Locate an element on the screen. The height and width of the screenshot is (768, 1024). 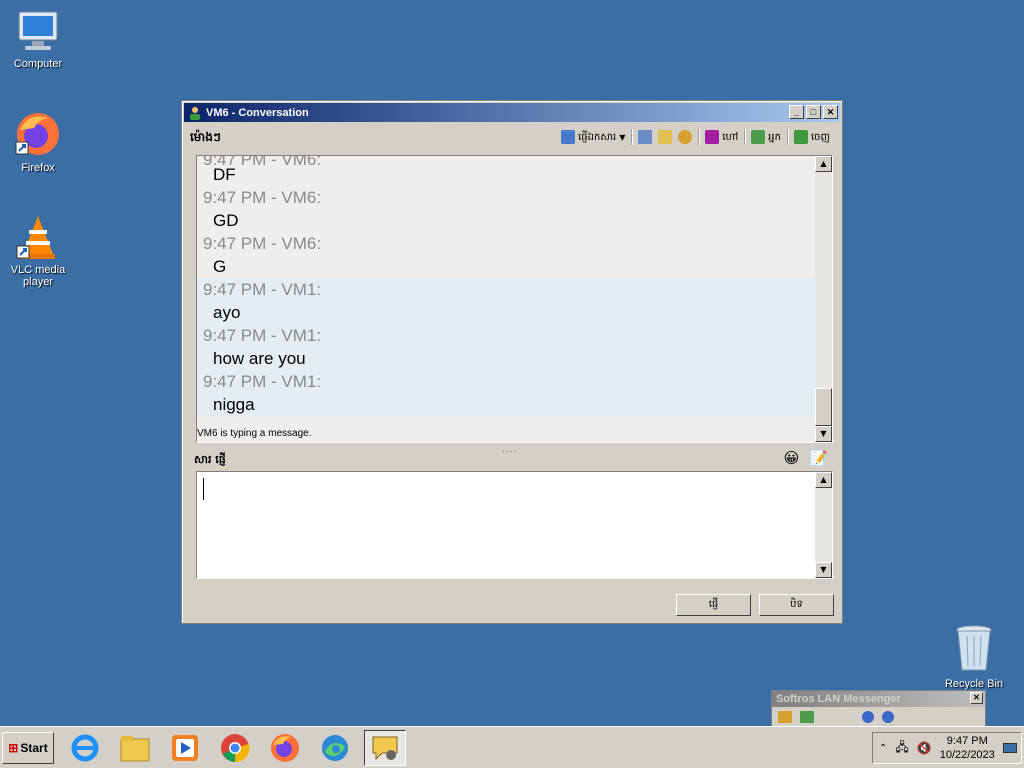
taskbar-firefox is located at coordinates (285, 748).